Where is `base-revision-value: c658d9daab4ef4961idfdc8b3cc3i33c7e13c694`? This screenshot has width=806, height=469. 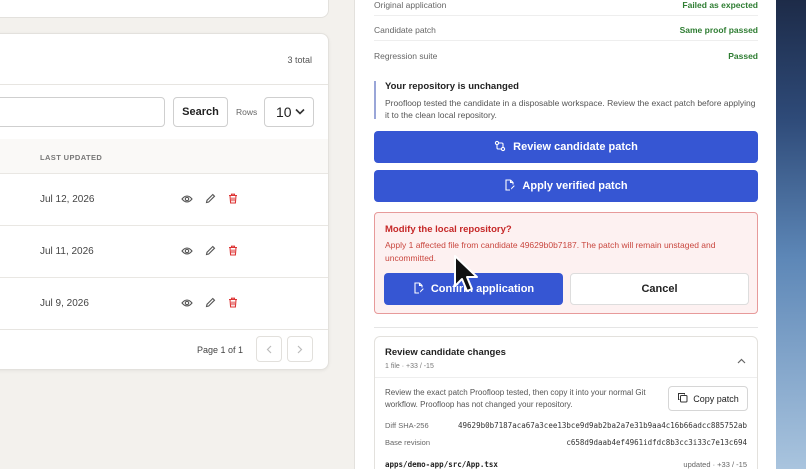
base-revision-value: c658d9daab4ef4961idfdc8b3cc3i33c7e13c694 is located at coordinates (656, 442).